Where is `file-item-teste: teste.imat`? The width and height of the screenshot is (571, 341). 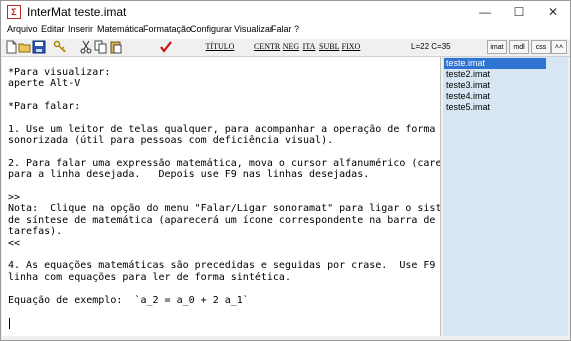
file-item-teste: teste.imat is located at coordinates (495, 63).